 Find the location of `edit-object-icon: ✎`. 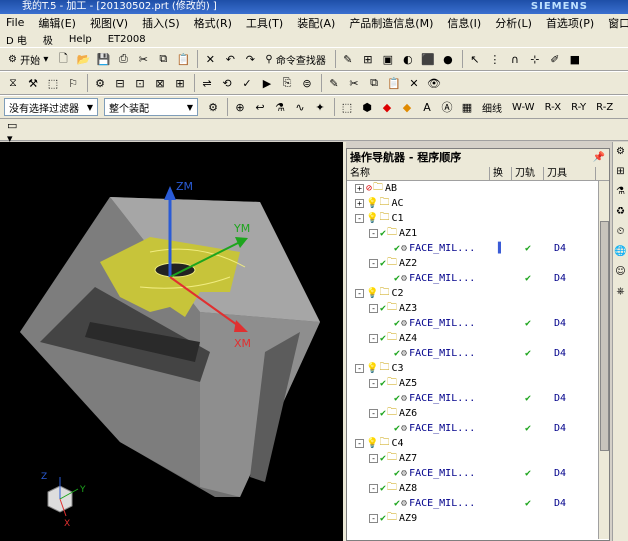

edit-object-icon: ✎ is located at coordinates (334, 83).